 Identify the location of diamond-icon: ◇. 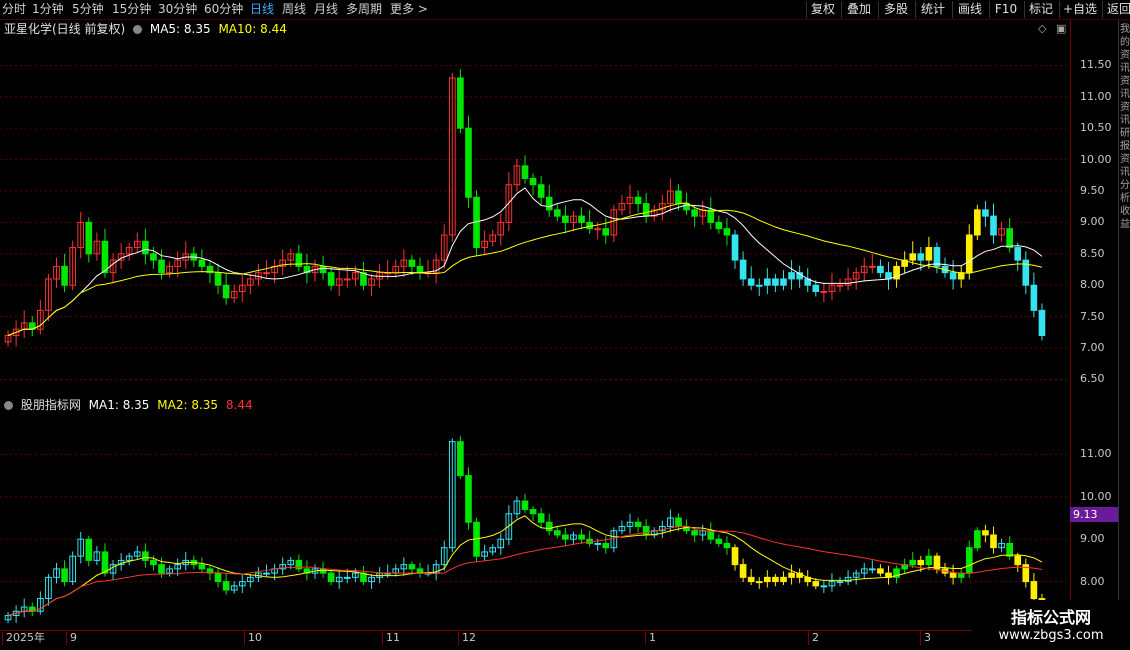
(1042, 28).